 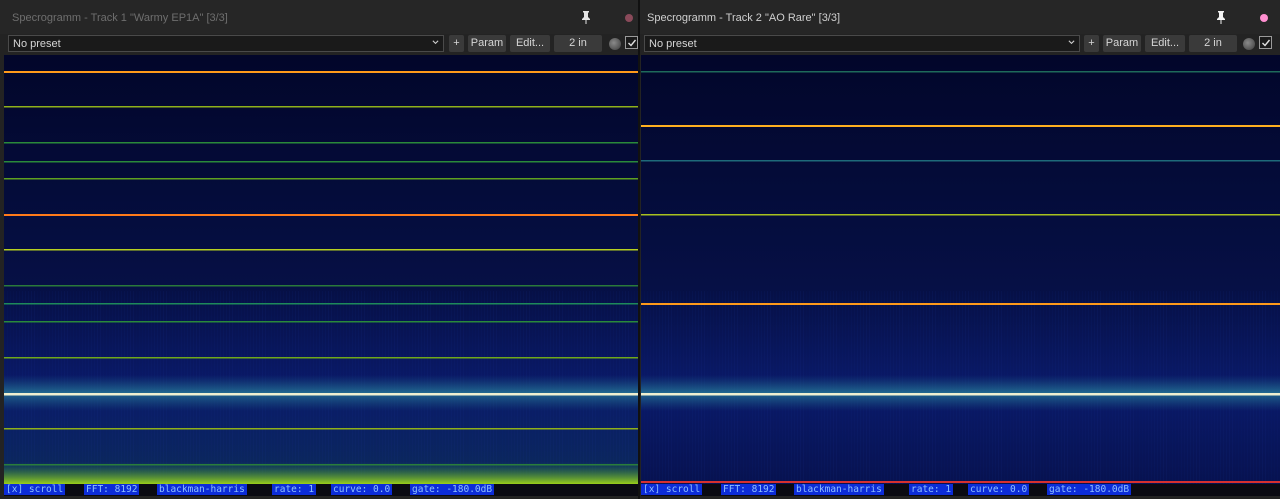 I want to click on playhead-line, so click(x=960, y=482).